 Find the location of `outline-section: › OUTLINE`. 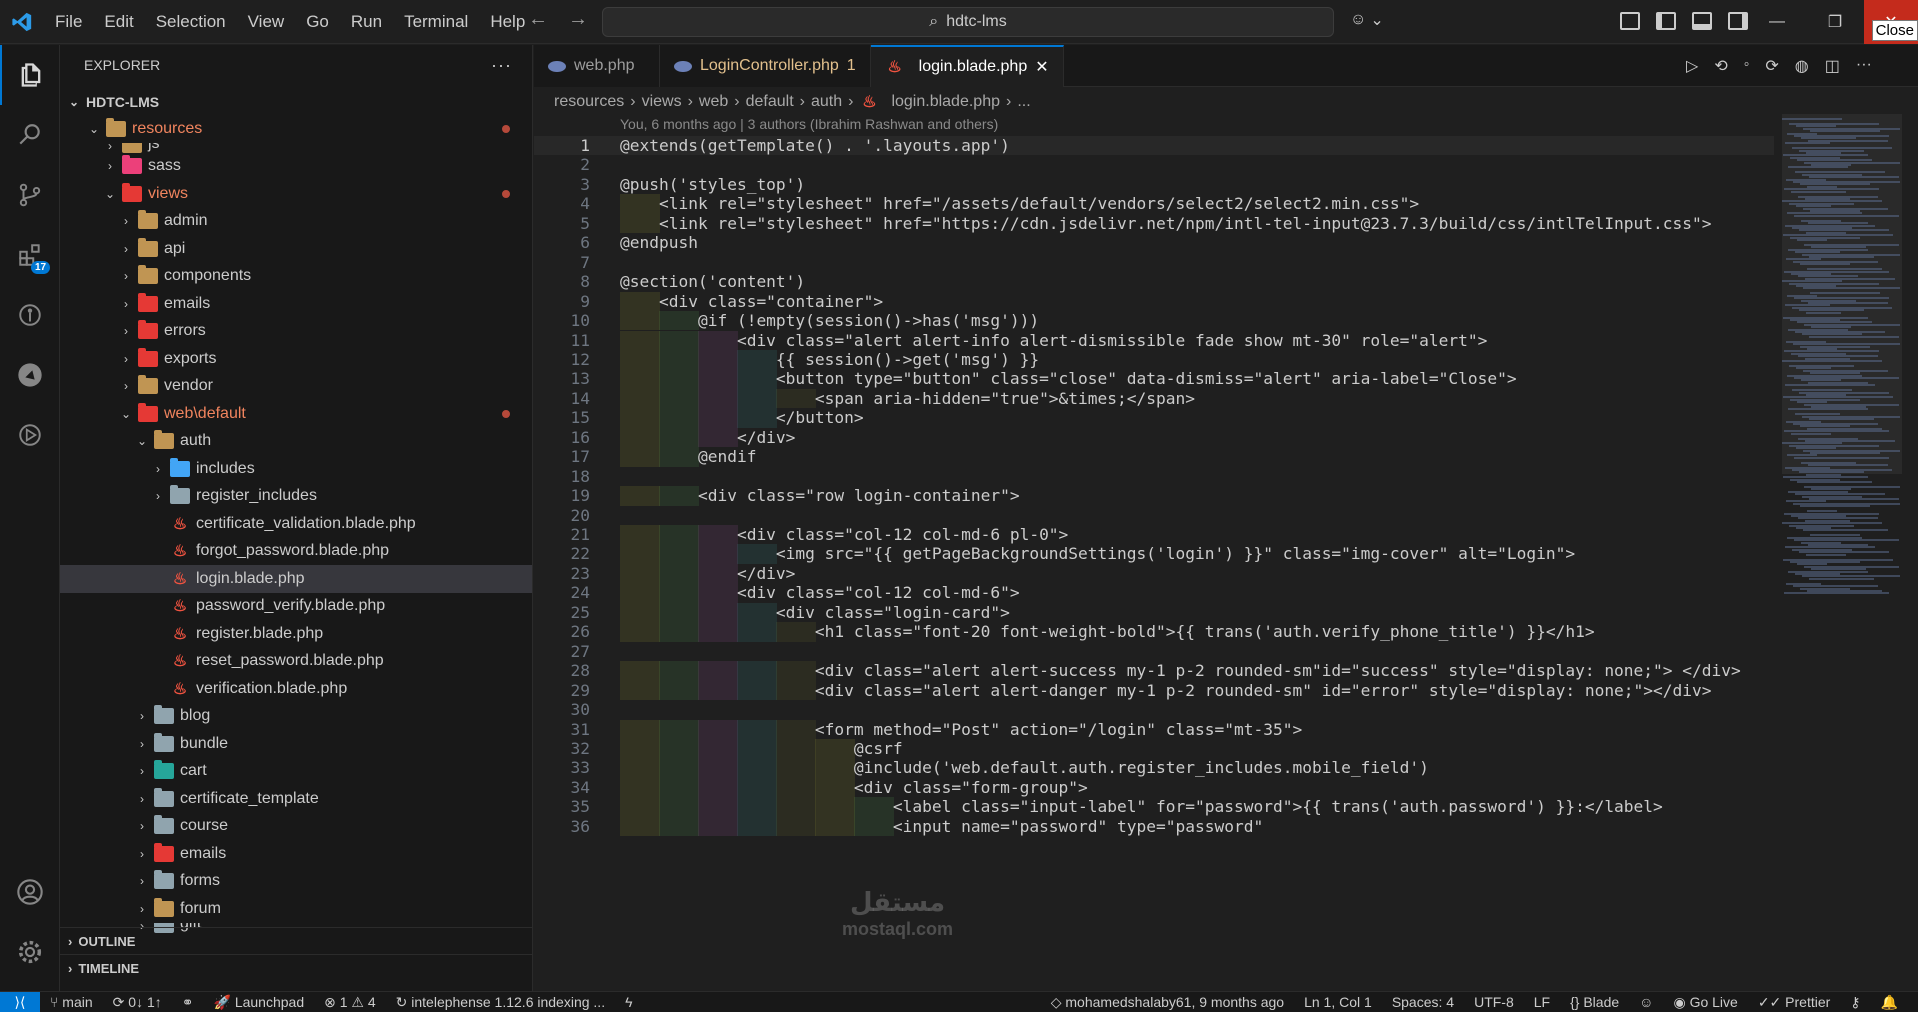

outline-section: › OUTLINE is located at coordinates (296, 940).